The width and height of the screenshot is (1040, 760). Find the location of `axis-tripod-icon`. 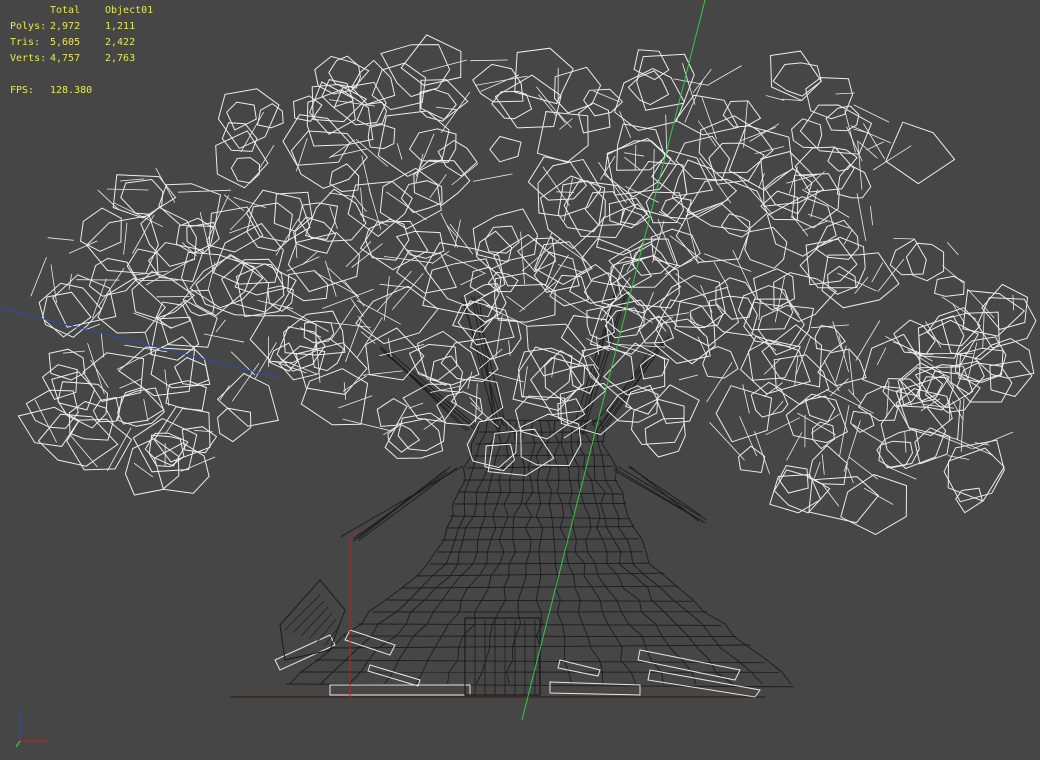

axis-tripod-icon is located at coordinates (32, 728).